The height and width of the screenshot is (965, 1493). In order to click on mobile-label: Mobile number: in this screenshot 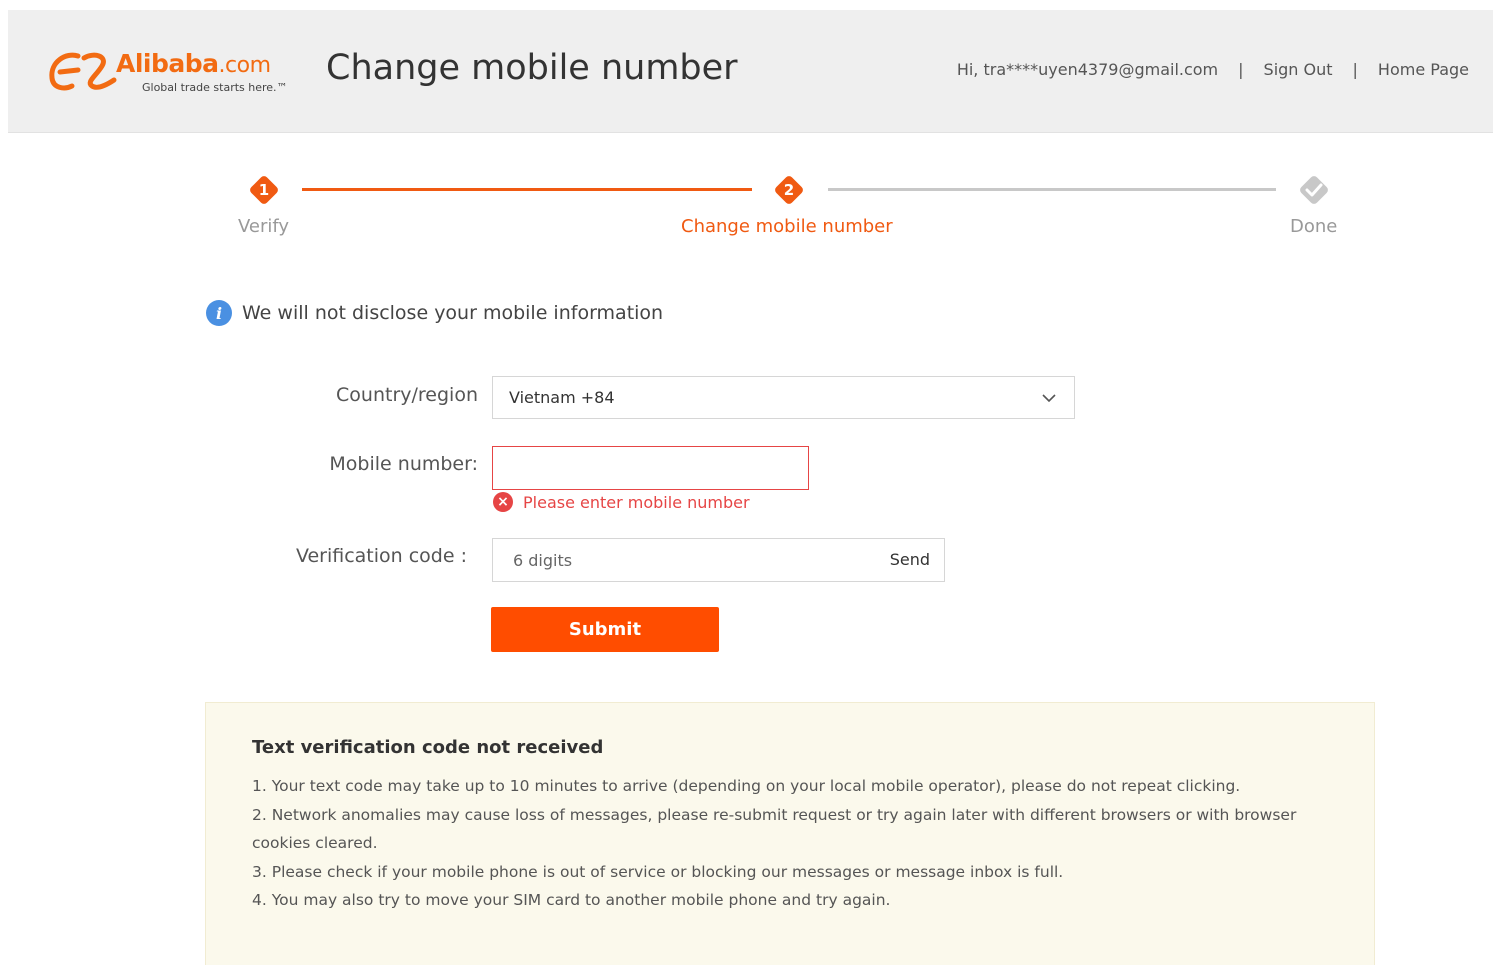, I will do `click(403, 464)`.